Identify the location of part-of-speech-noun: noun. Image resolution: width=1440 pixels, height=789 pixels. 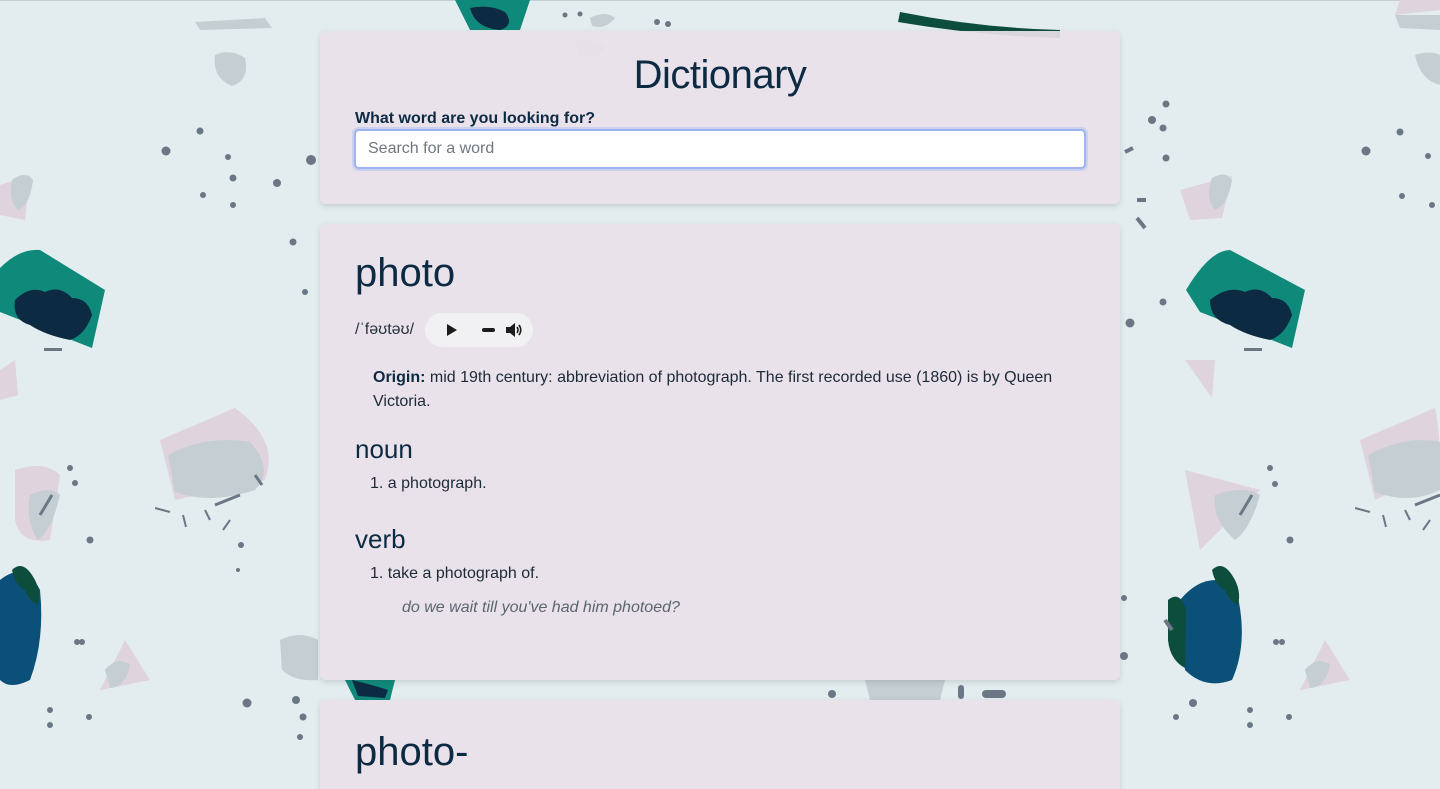
(384, 449).